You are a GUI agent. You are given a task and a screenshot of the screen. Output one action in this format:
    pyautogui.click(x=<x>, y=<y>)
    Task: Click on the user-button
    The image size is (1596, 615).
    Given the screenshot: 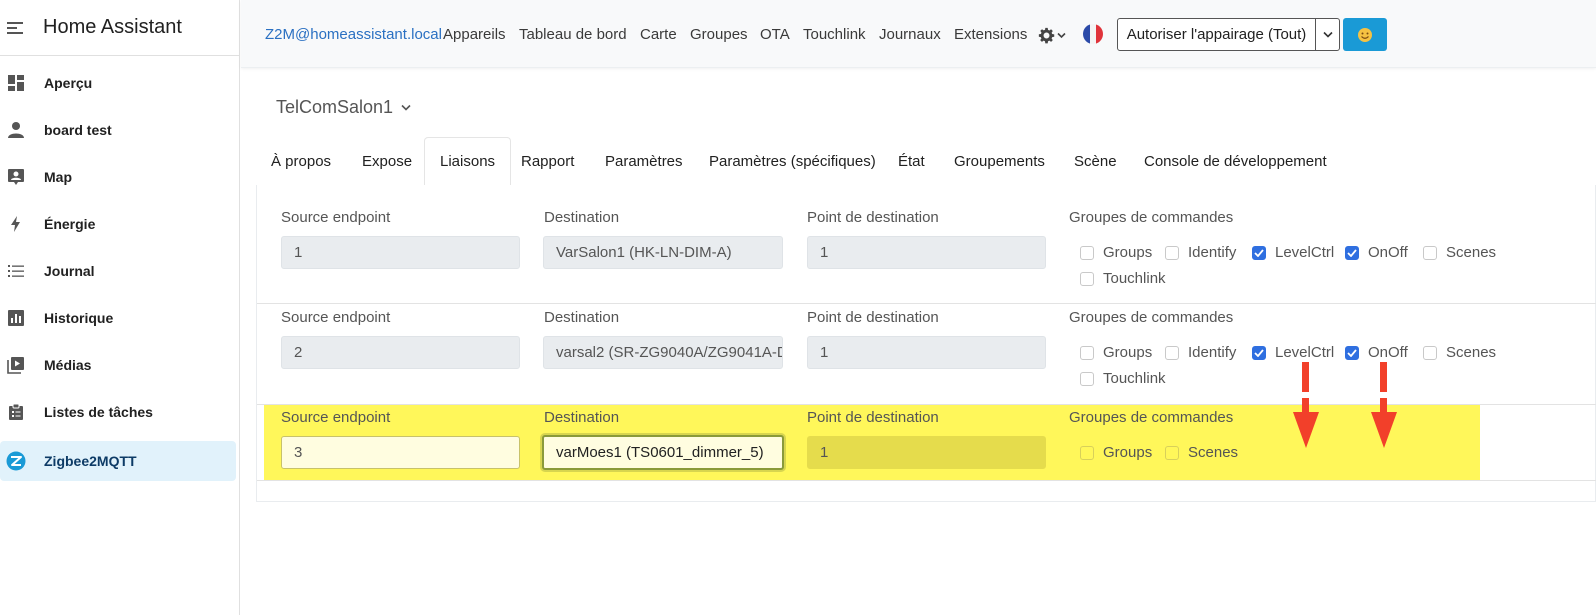 What is the action you would take?
    pyautogui.click(x=1365, y=34)
    